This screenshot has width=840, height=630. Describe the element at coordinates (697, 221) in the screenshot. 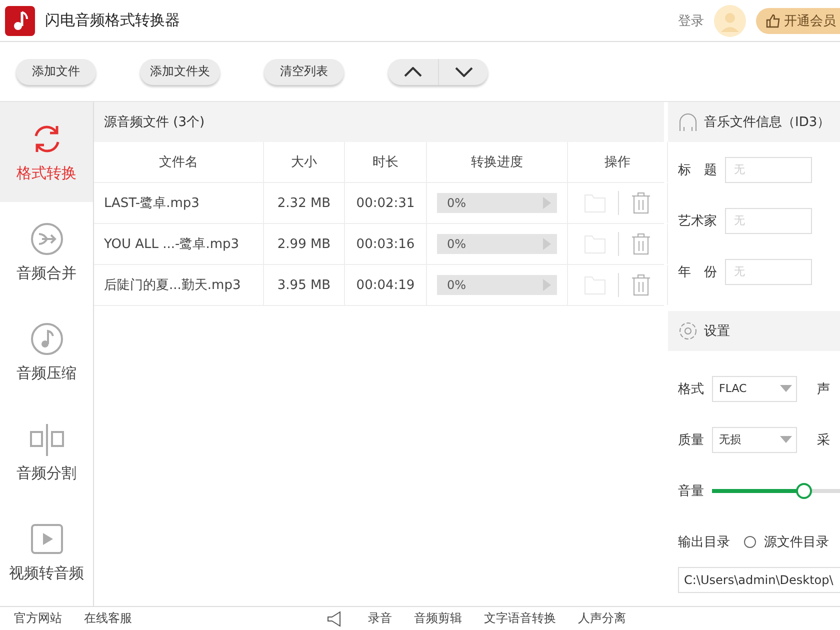

I see `field-label: 艺术家` at that location.